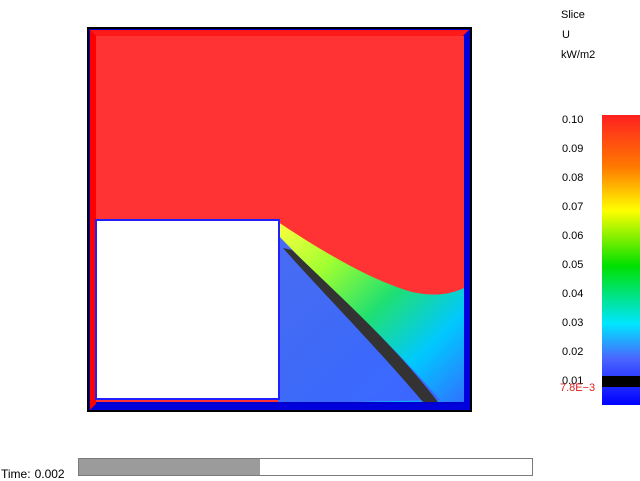  Describe the element at coordinates (573, 265) in the screenshot. I see `colorbar-tick-label: 0.05` at that location.